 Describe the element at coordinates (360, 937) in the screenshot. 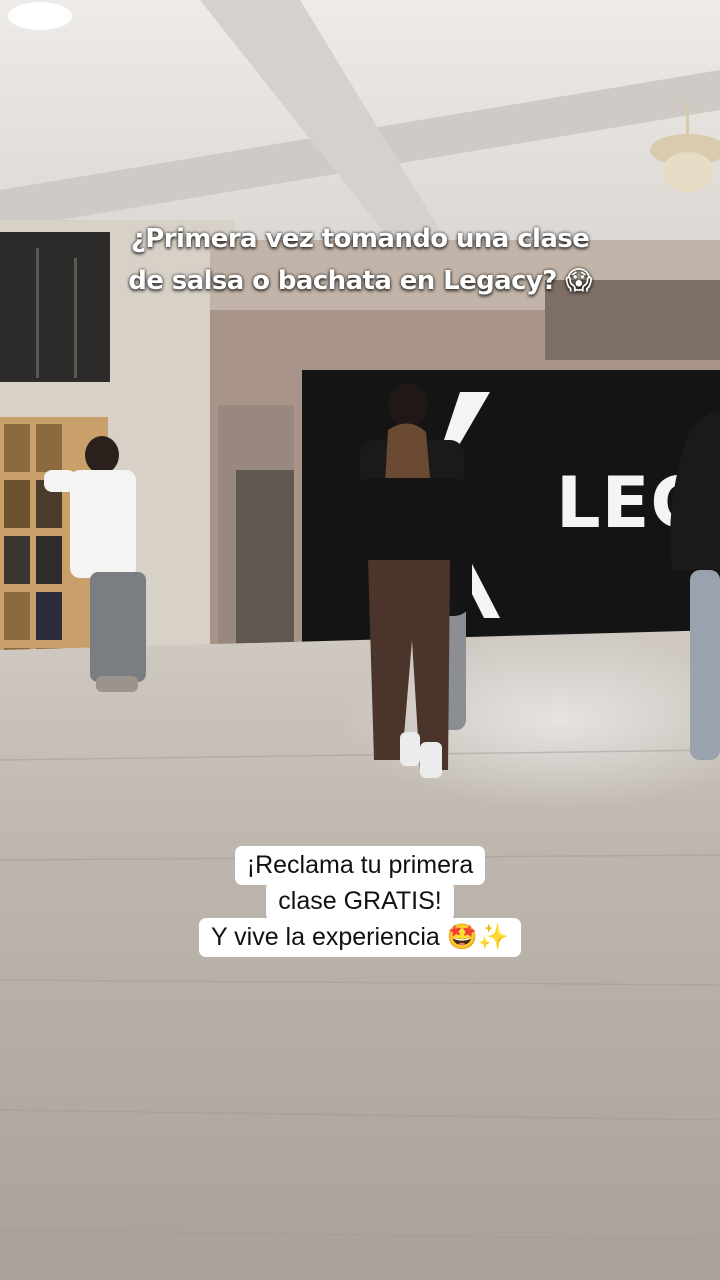

I see `promo-line-3: Y vive la experiencia 🤩✨` at that location.